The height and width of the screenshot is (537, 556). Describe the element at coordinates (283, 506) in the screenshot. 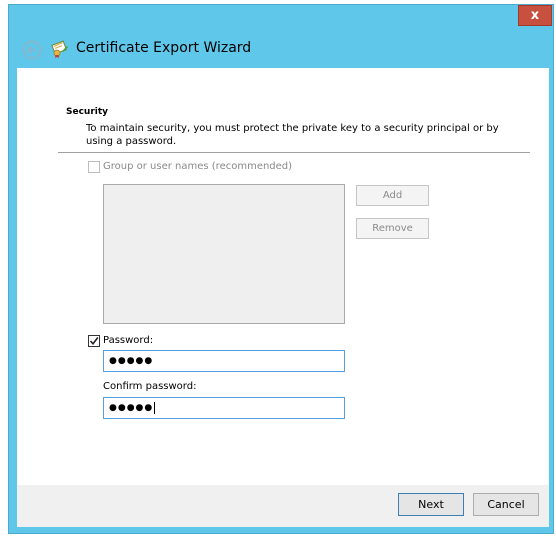

I see `wizard-footer` at that location.